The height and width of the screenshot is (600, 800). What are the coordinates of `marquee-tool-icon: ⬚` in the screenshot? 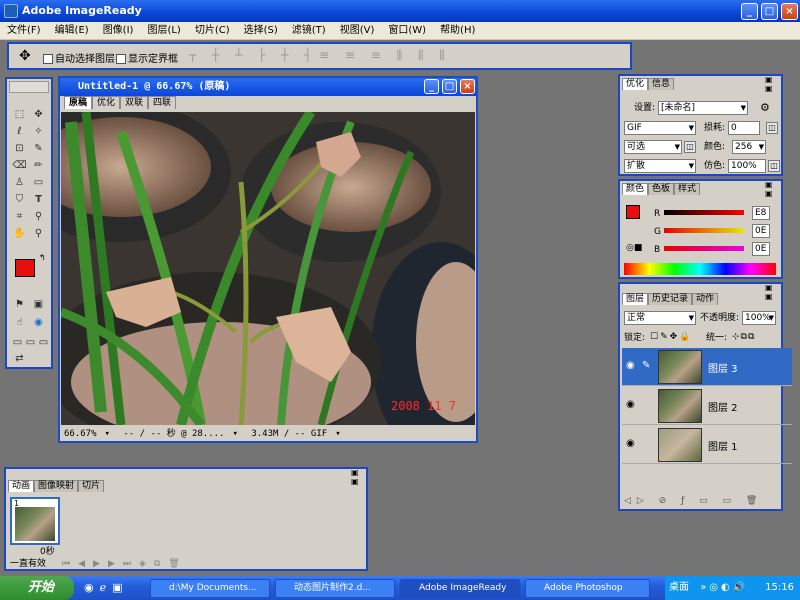 It's located at (19, 115).